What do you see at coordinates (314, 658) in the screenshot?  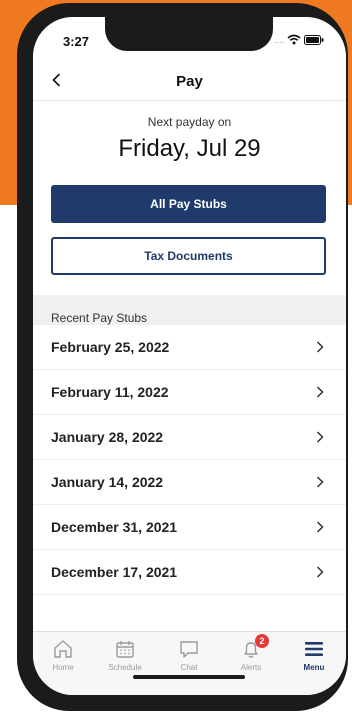 I see `tab-menu: Menu` at bounding box center [314, 658].